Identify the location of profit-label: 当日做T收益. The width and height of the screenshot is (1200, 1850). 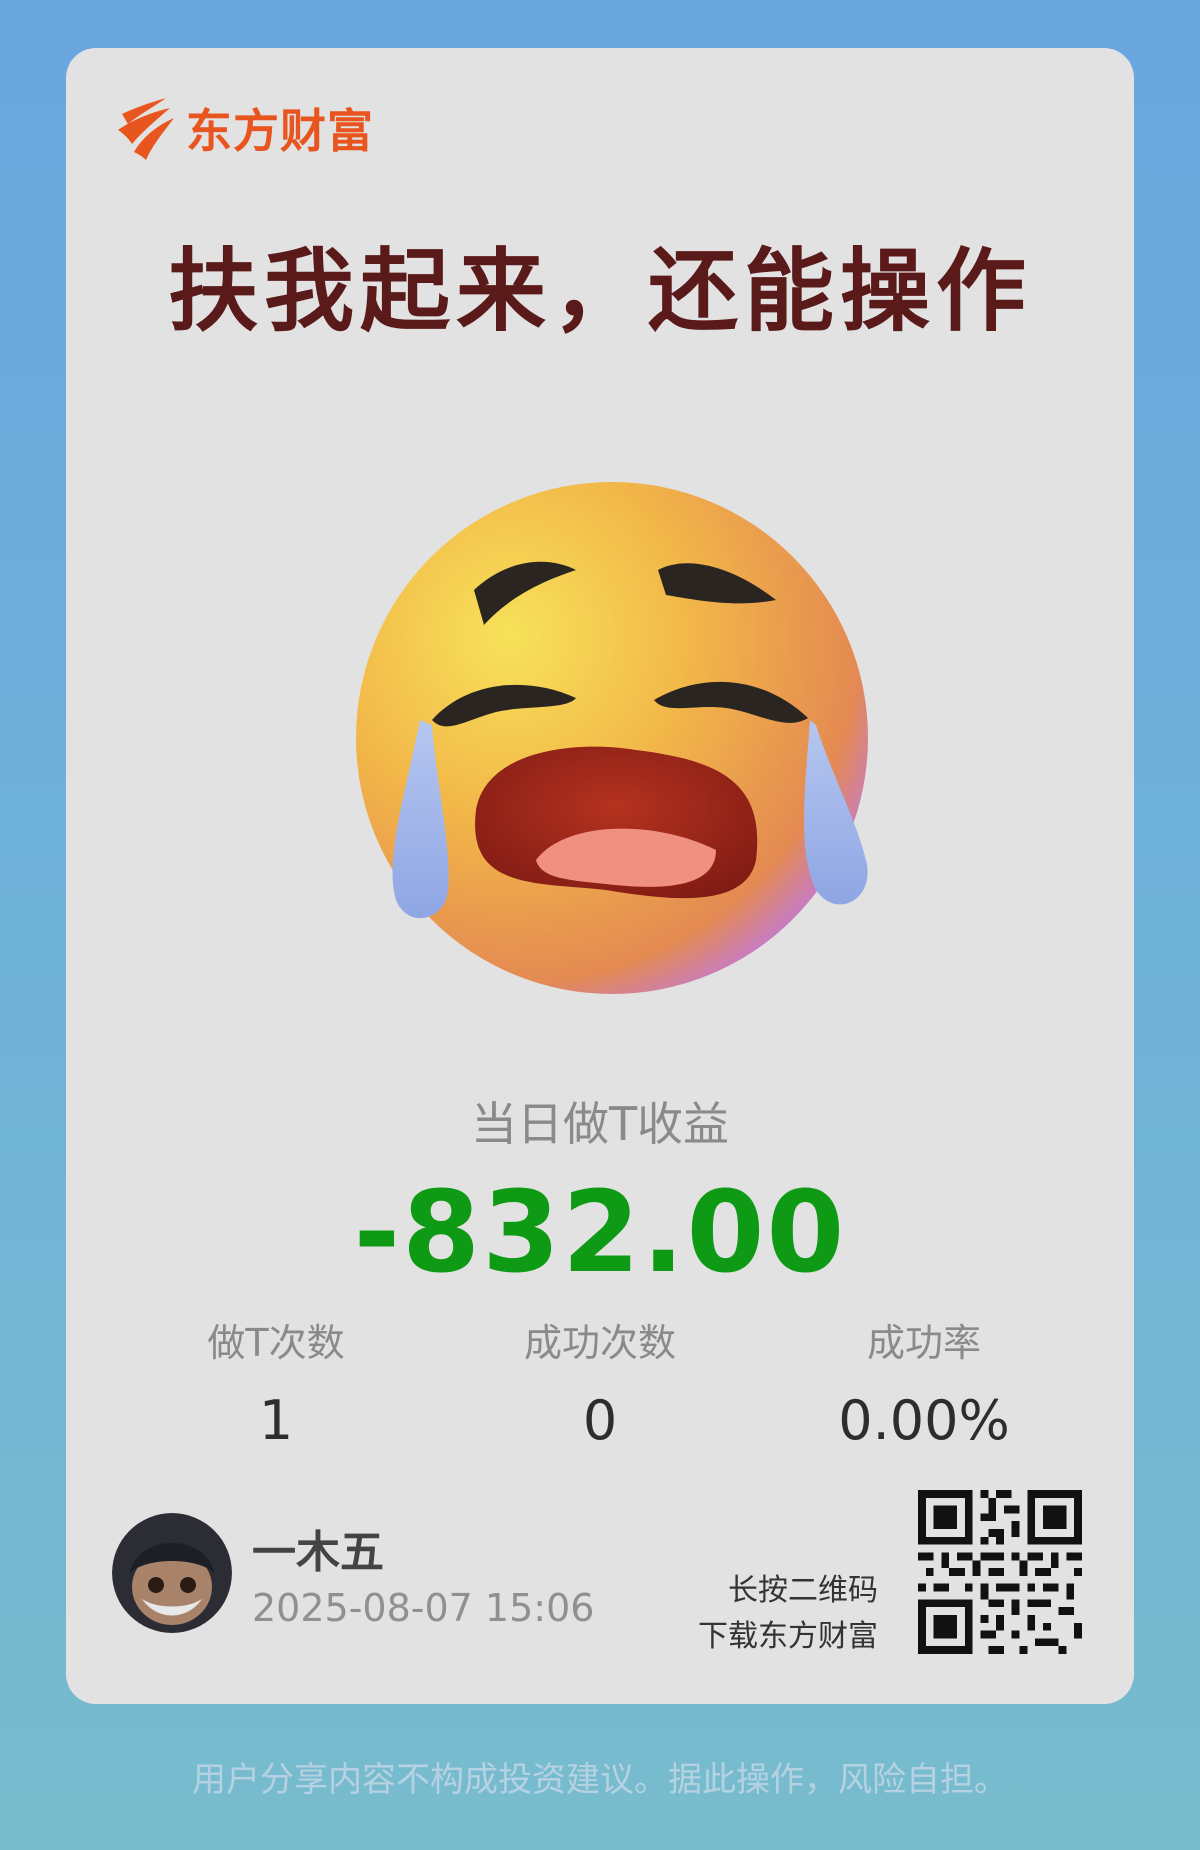
(600, 1124).